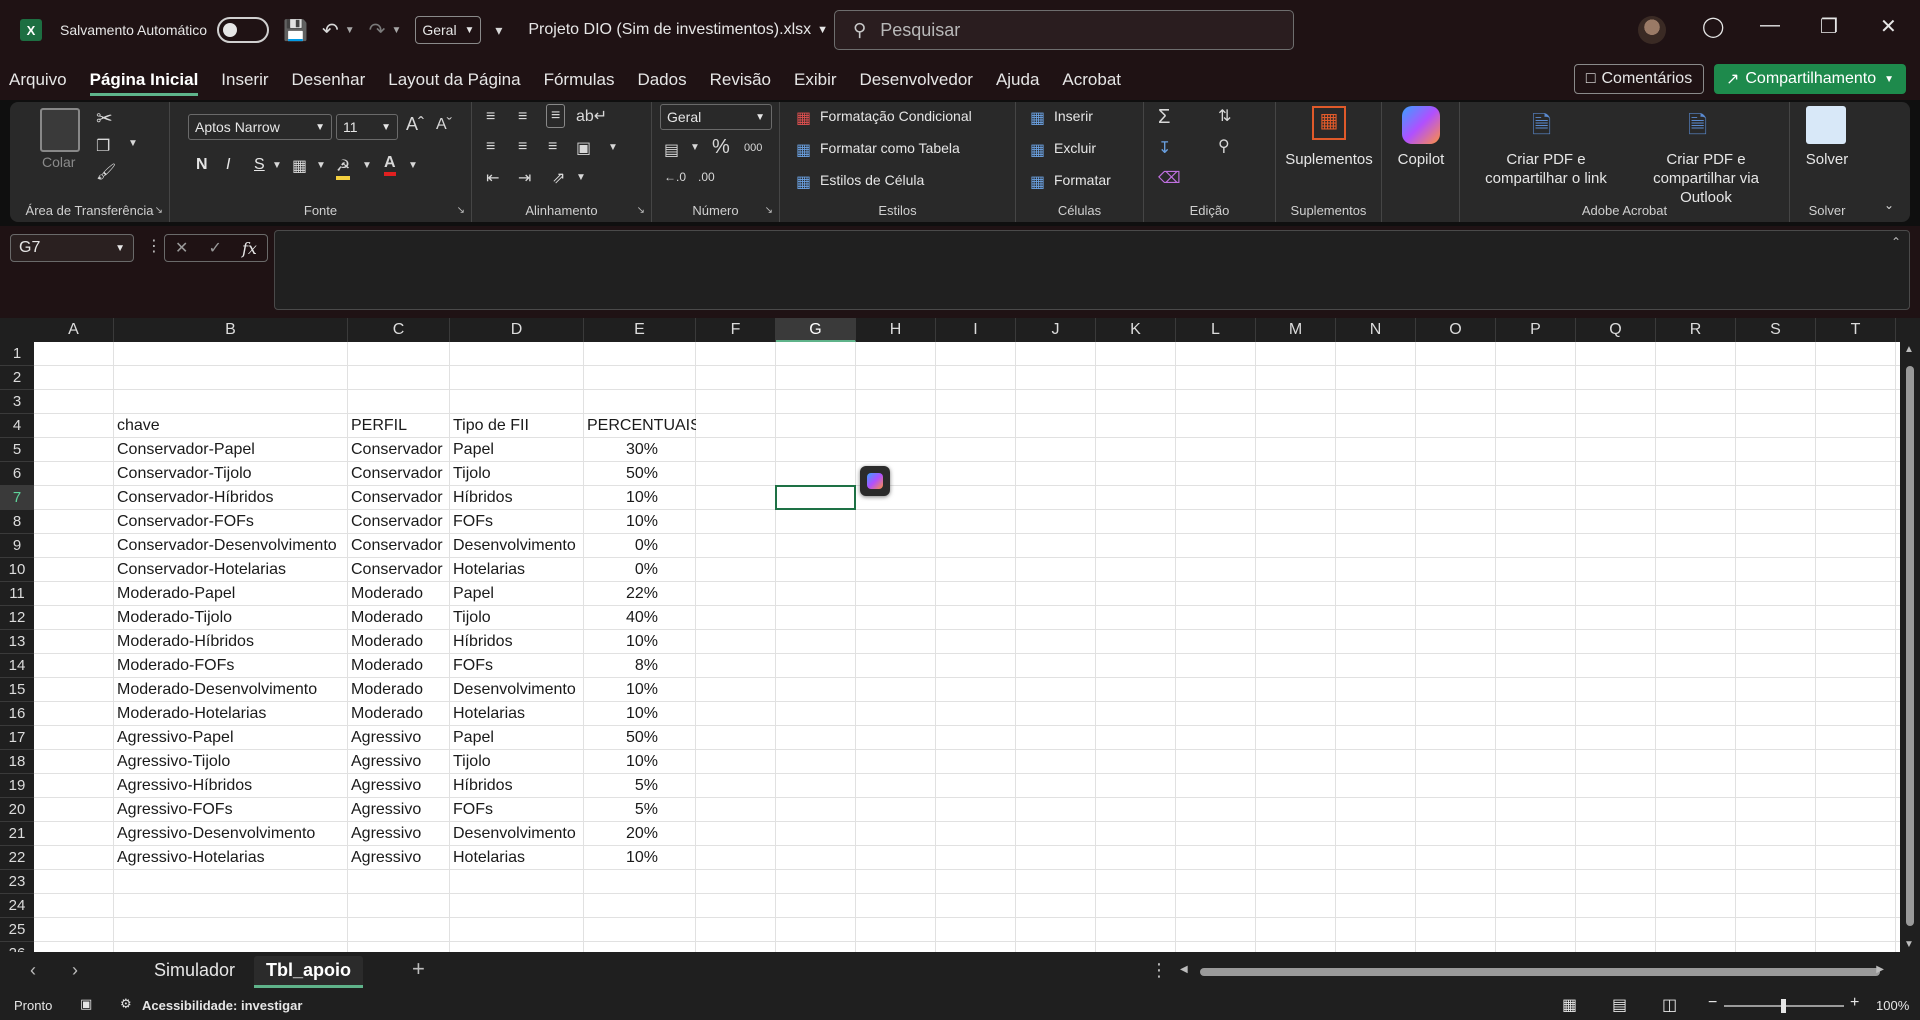 The width and height of the screenshot is (1920, 1020). I want to click on zoom-level: 100%, so click(1892, 1005).